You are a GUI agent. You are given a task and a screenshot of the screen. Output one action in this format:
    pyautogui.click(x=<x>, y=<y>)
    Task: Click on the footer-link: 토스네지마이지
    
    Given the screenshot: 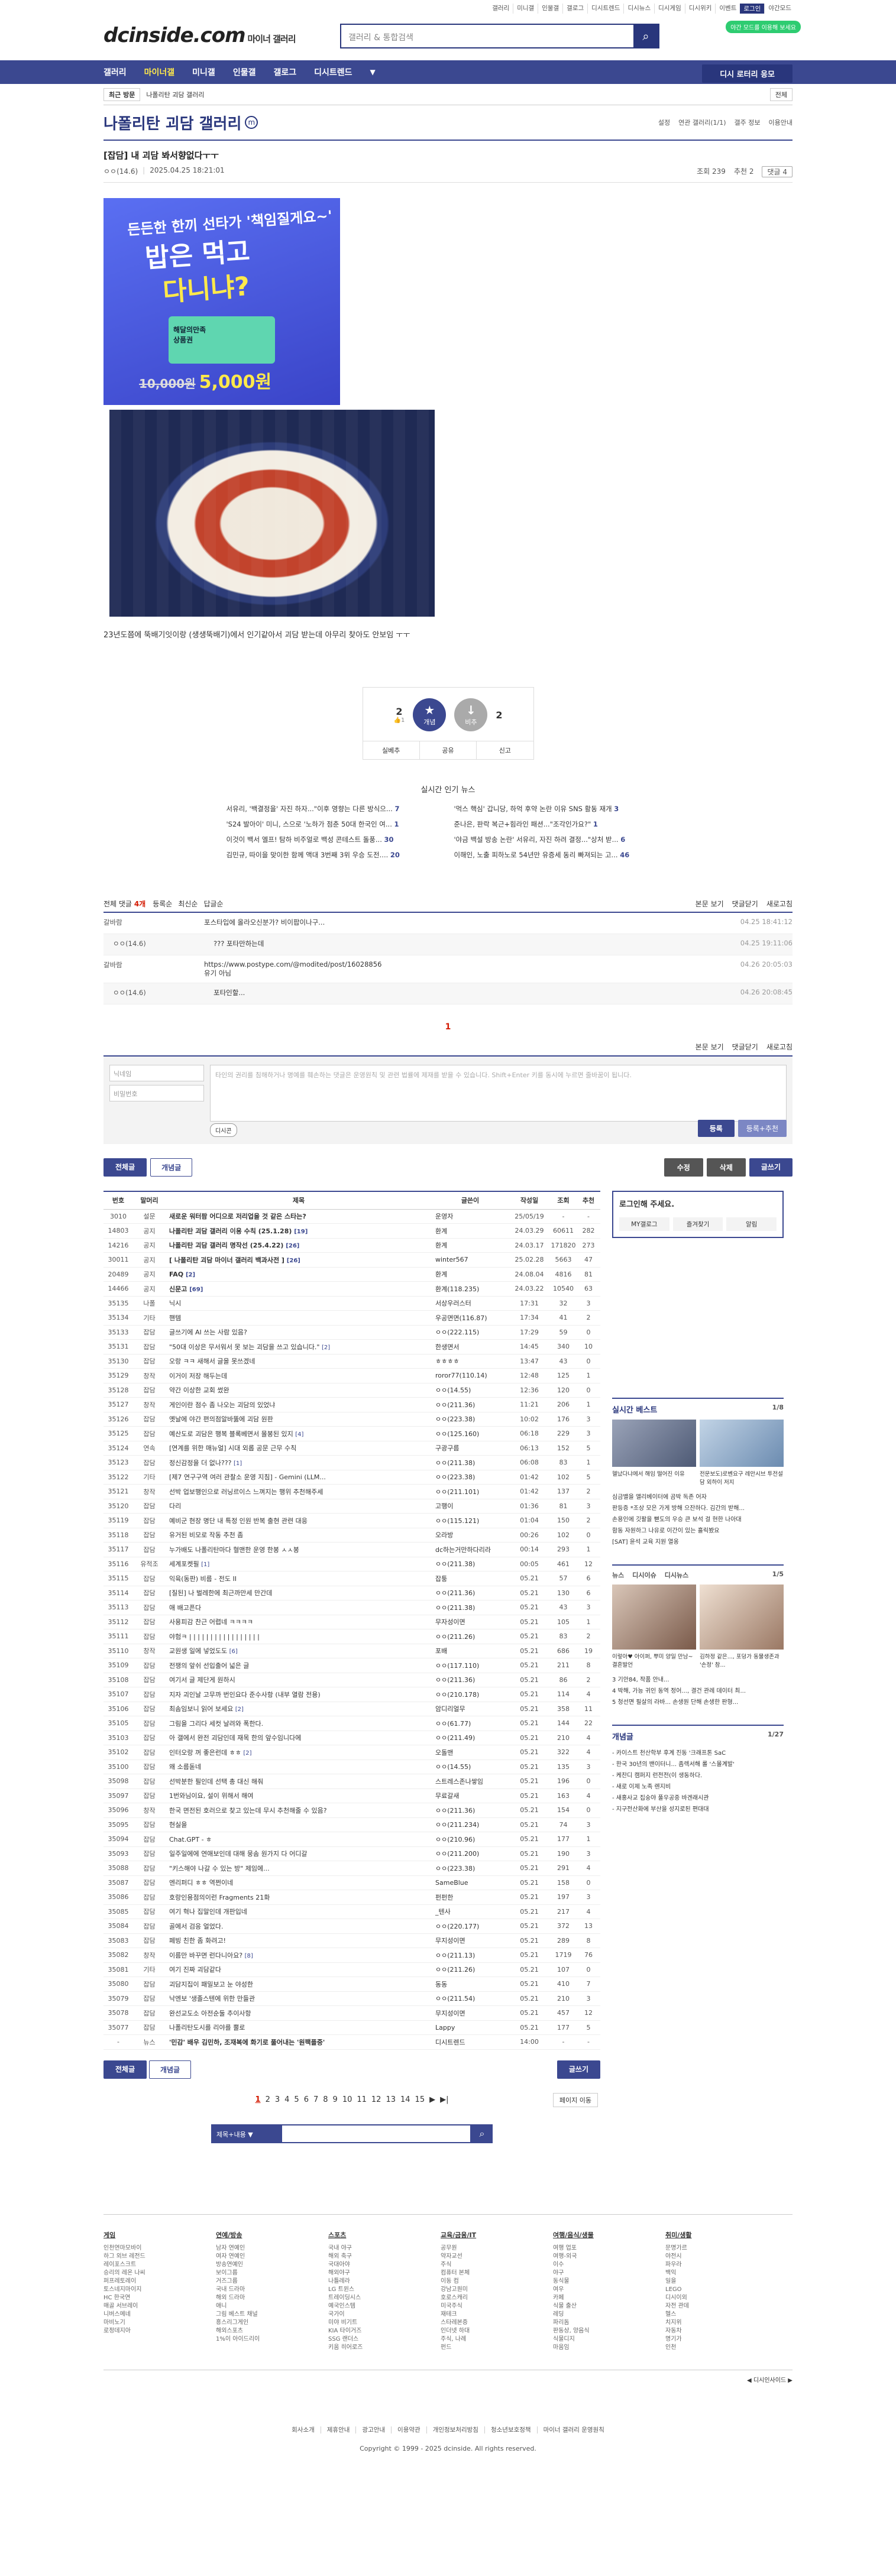 What is the action you would take?
    pyautogui.click(x=159, y=2290)
    